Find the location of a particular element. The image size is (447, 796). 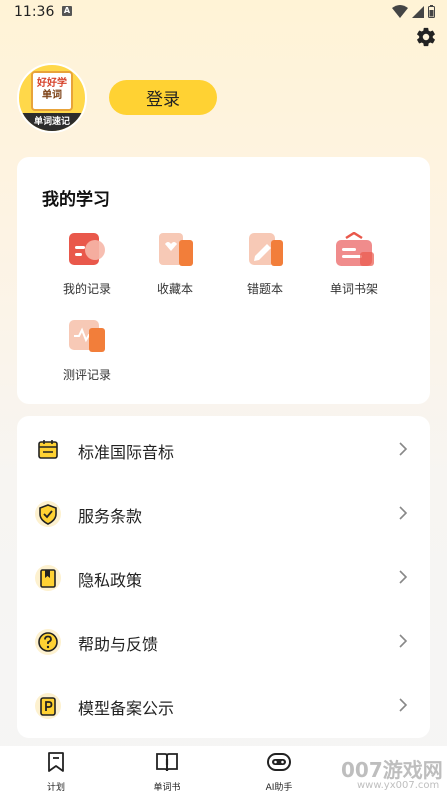

tab-ai-assistant: AI助手 is located at coordinates (279, 771).